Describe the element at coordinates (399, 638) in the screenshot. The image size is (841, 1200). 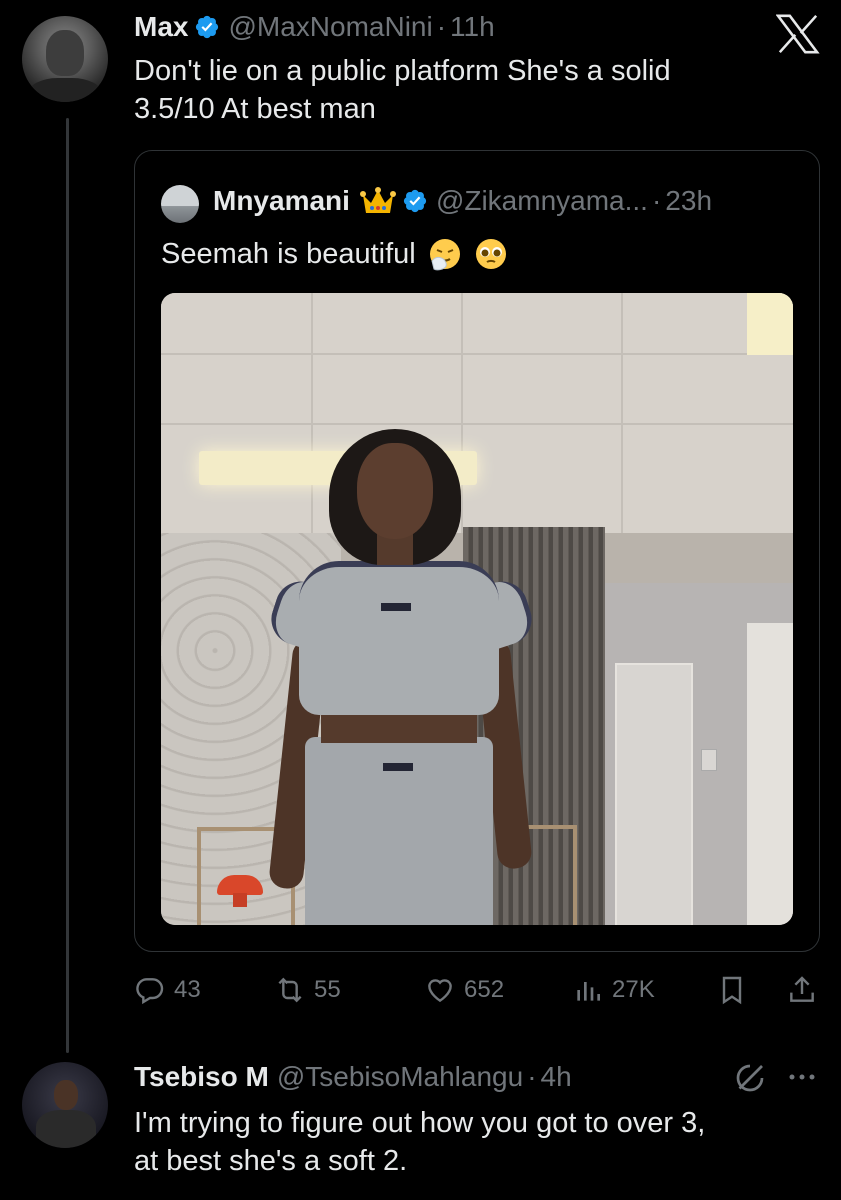
I see `media-person-top` at that location.